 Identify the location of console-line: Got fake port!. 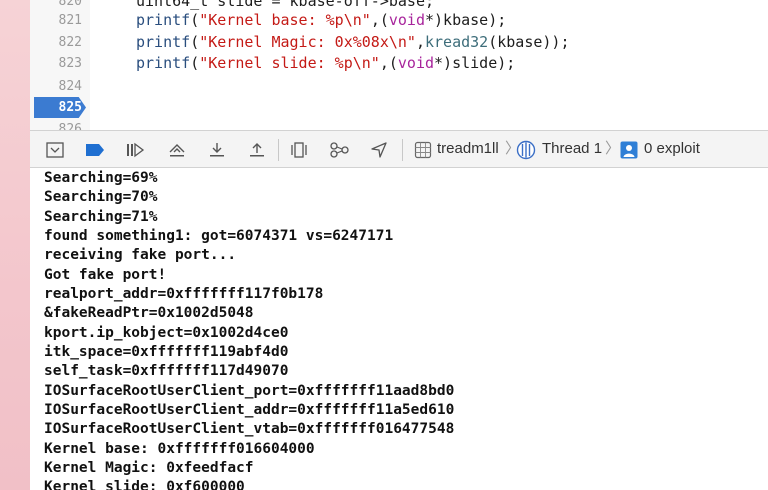
(105, 275).